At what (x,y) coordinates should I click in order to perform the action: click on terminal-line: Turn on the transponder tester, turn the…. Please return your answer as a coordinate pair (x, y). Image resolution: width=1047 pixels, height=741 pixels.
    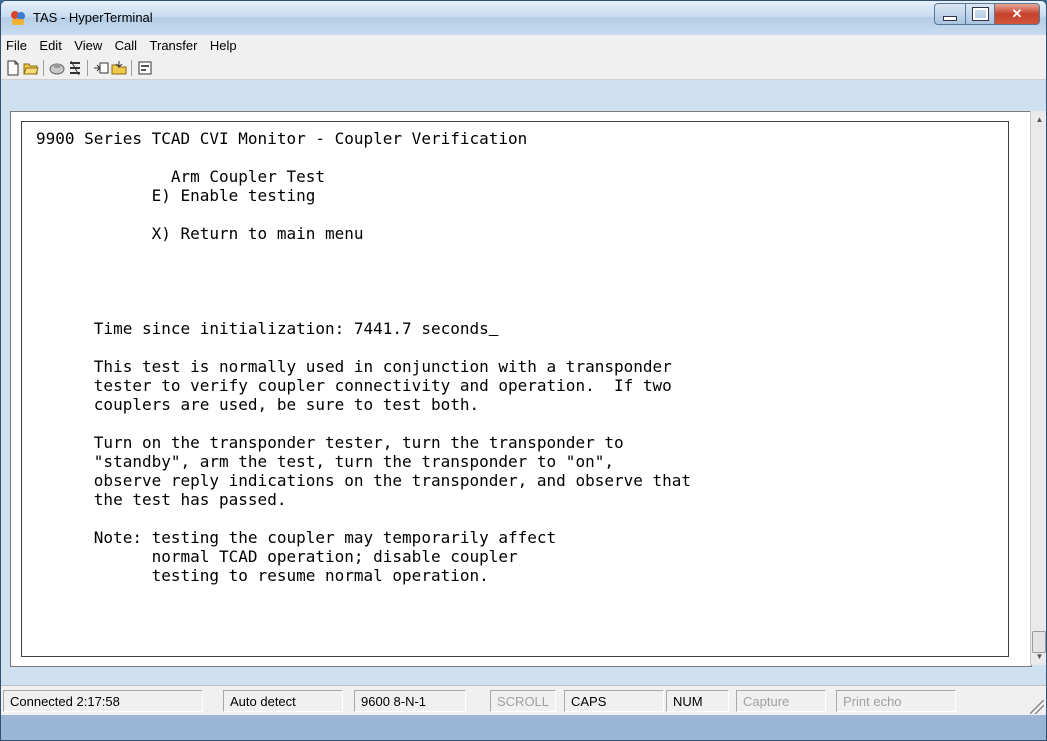
    Looking at the image, I should click on (330, 442).